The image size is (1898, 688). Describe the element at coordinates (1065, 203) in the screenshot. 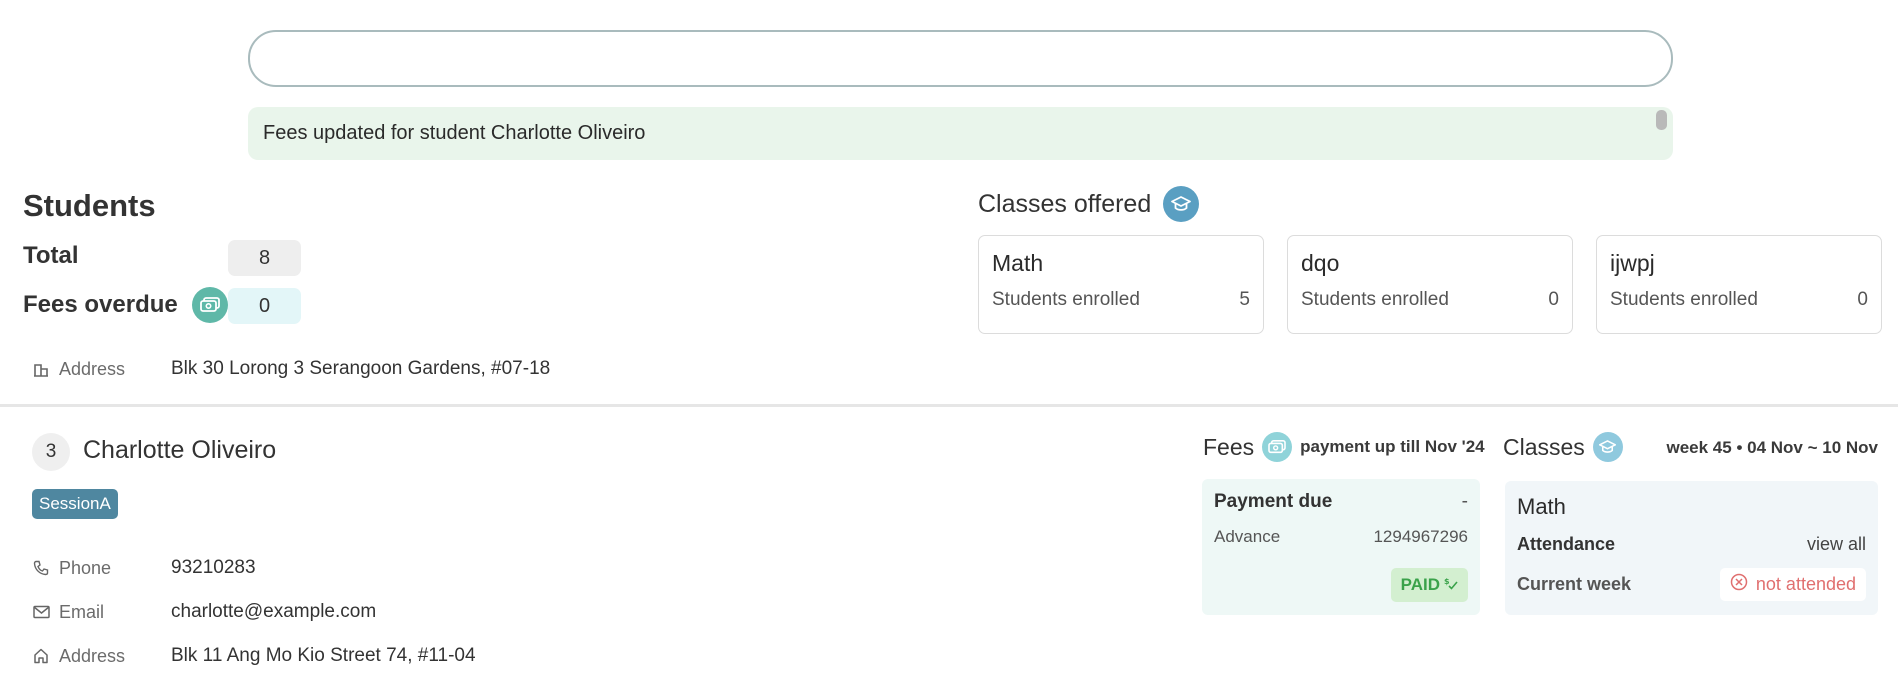

I see `classes-offered-title: Classes offered` at that location.